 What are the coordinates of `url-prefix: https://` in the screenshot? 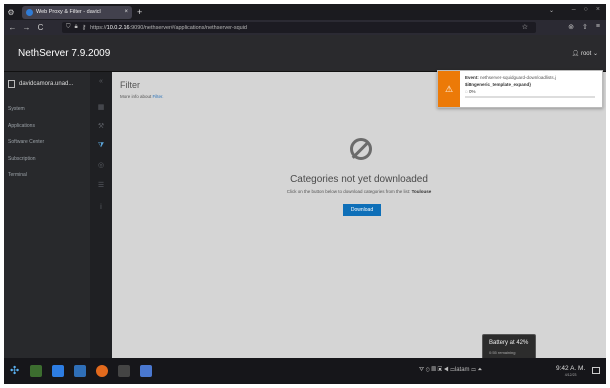 It's located at (98, 27).